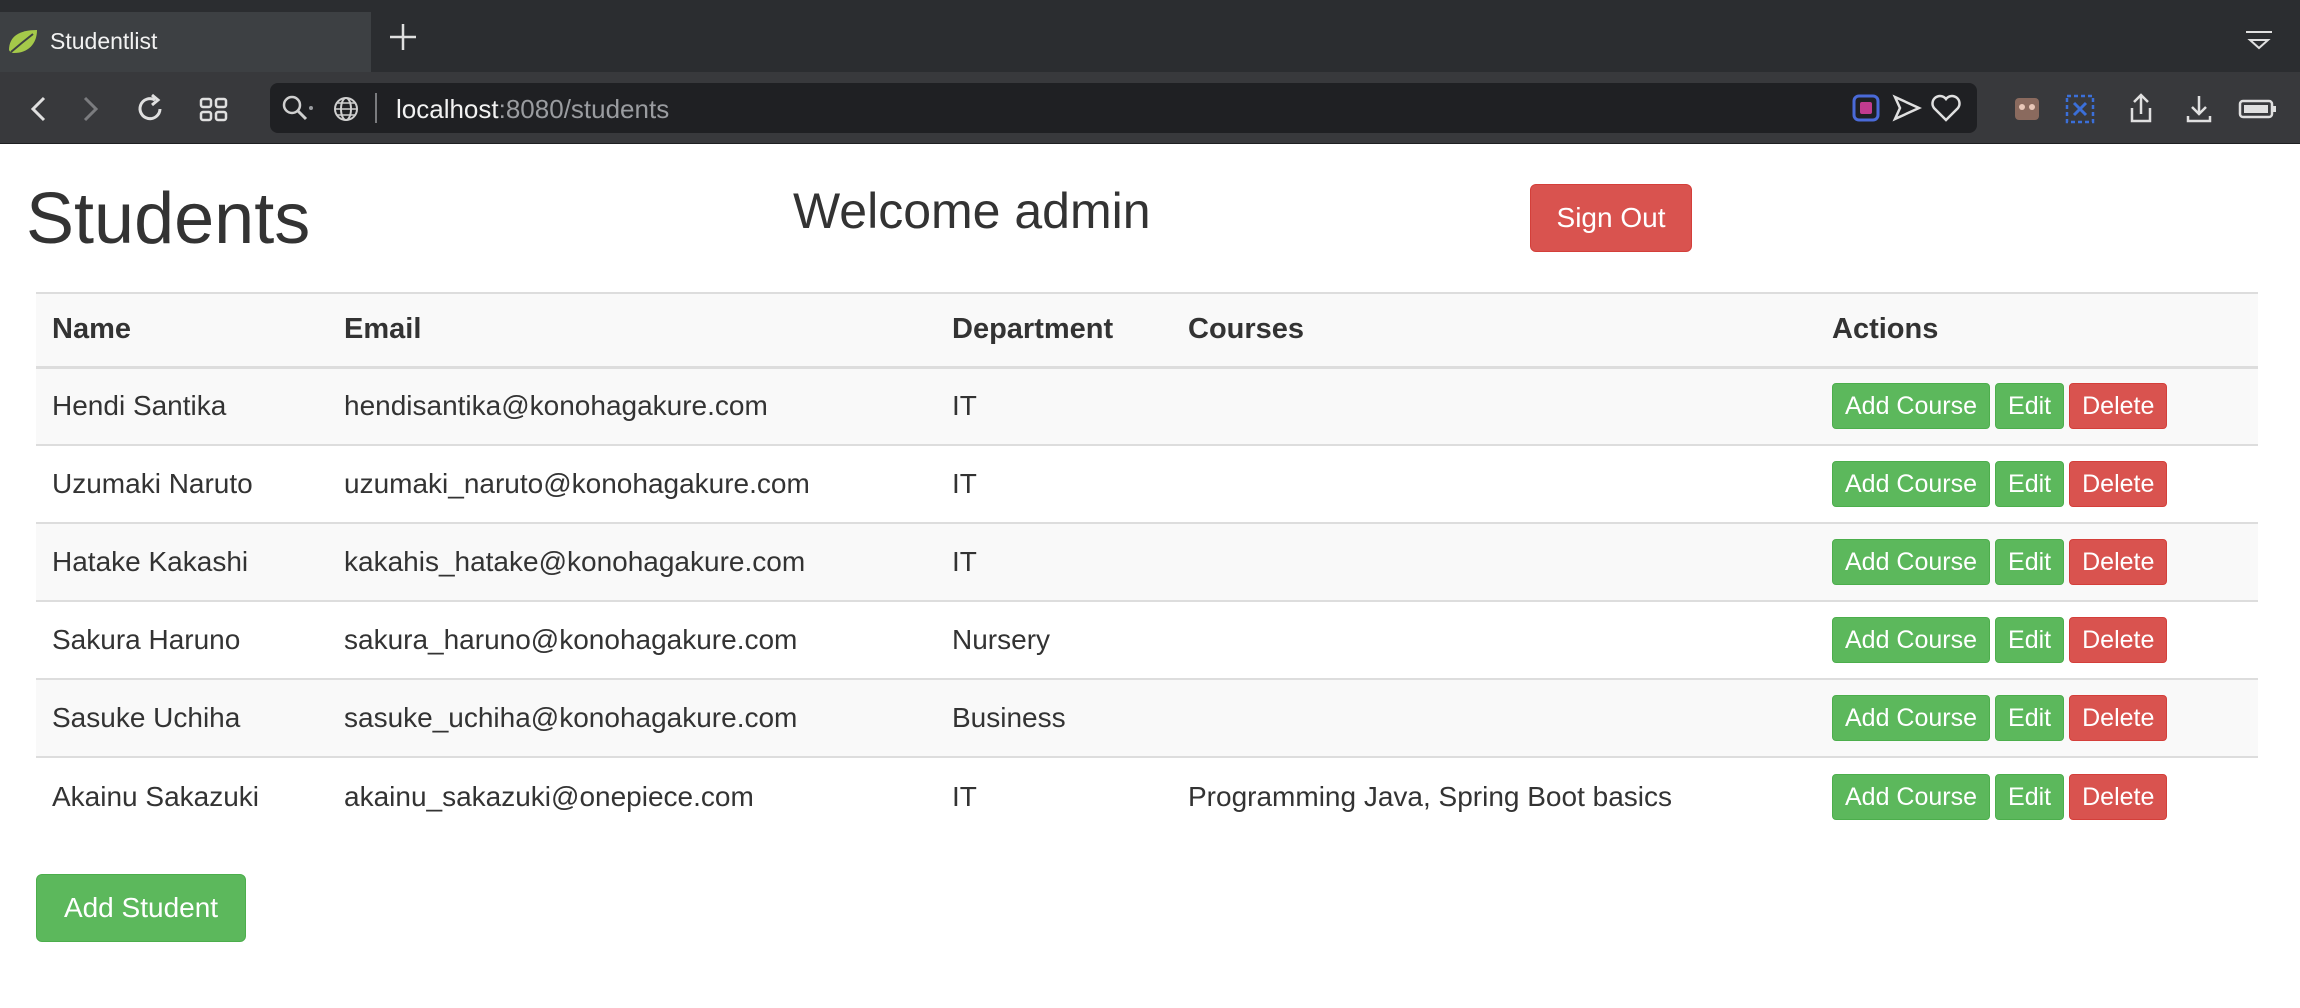  What do you see at coordinates (182, 405) in the screenshot?
I see `cell-name: Hendi Santika` at bounding box center [182, 405].